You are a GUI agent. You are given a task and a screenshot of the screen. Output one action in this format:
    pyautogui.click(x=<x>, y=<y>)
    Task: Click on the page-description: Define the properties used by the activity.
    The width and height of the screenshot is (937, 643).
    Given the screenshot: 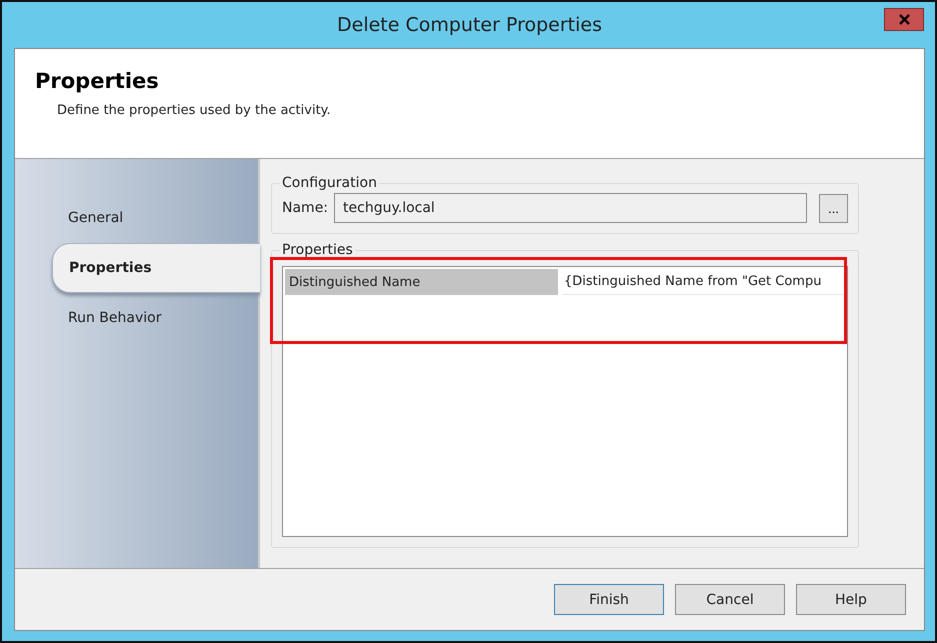 What is the action you would take?
    pyautogui.click(x=194, y=110)
    